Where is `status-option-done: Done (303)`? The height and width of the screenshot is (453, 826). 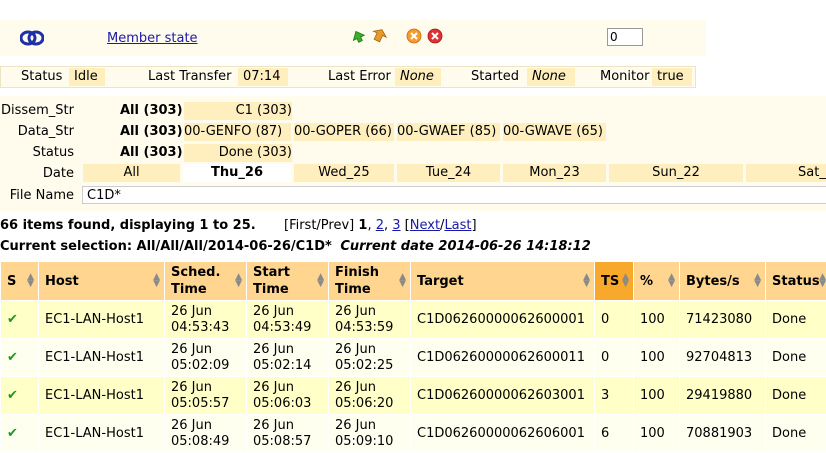
status-option-done: Done (303) is located at coordinates (238, 153).